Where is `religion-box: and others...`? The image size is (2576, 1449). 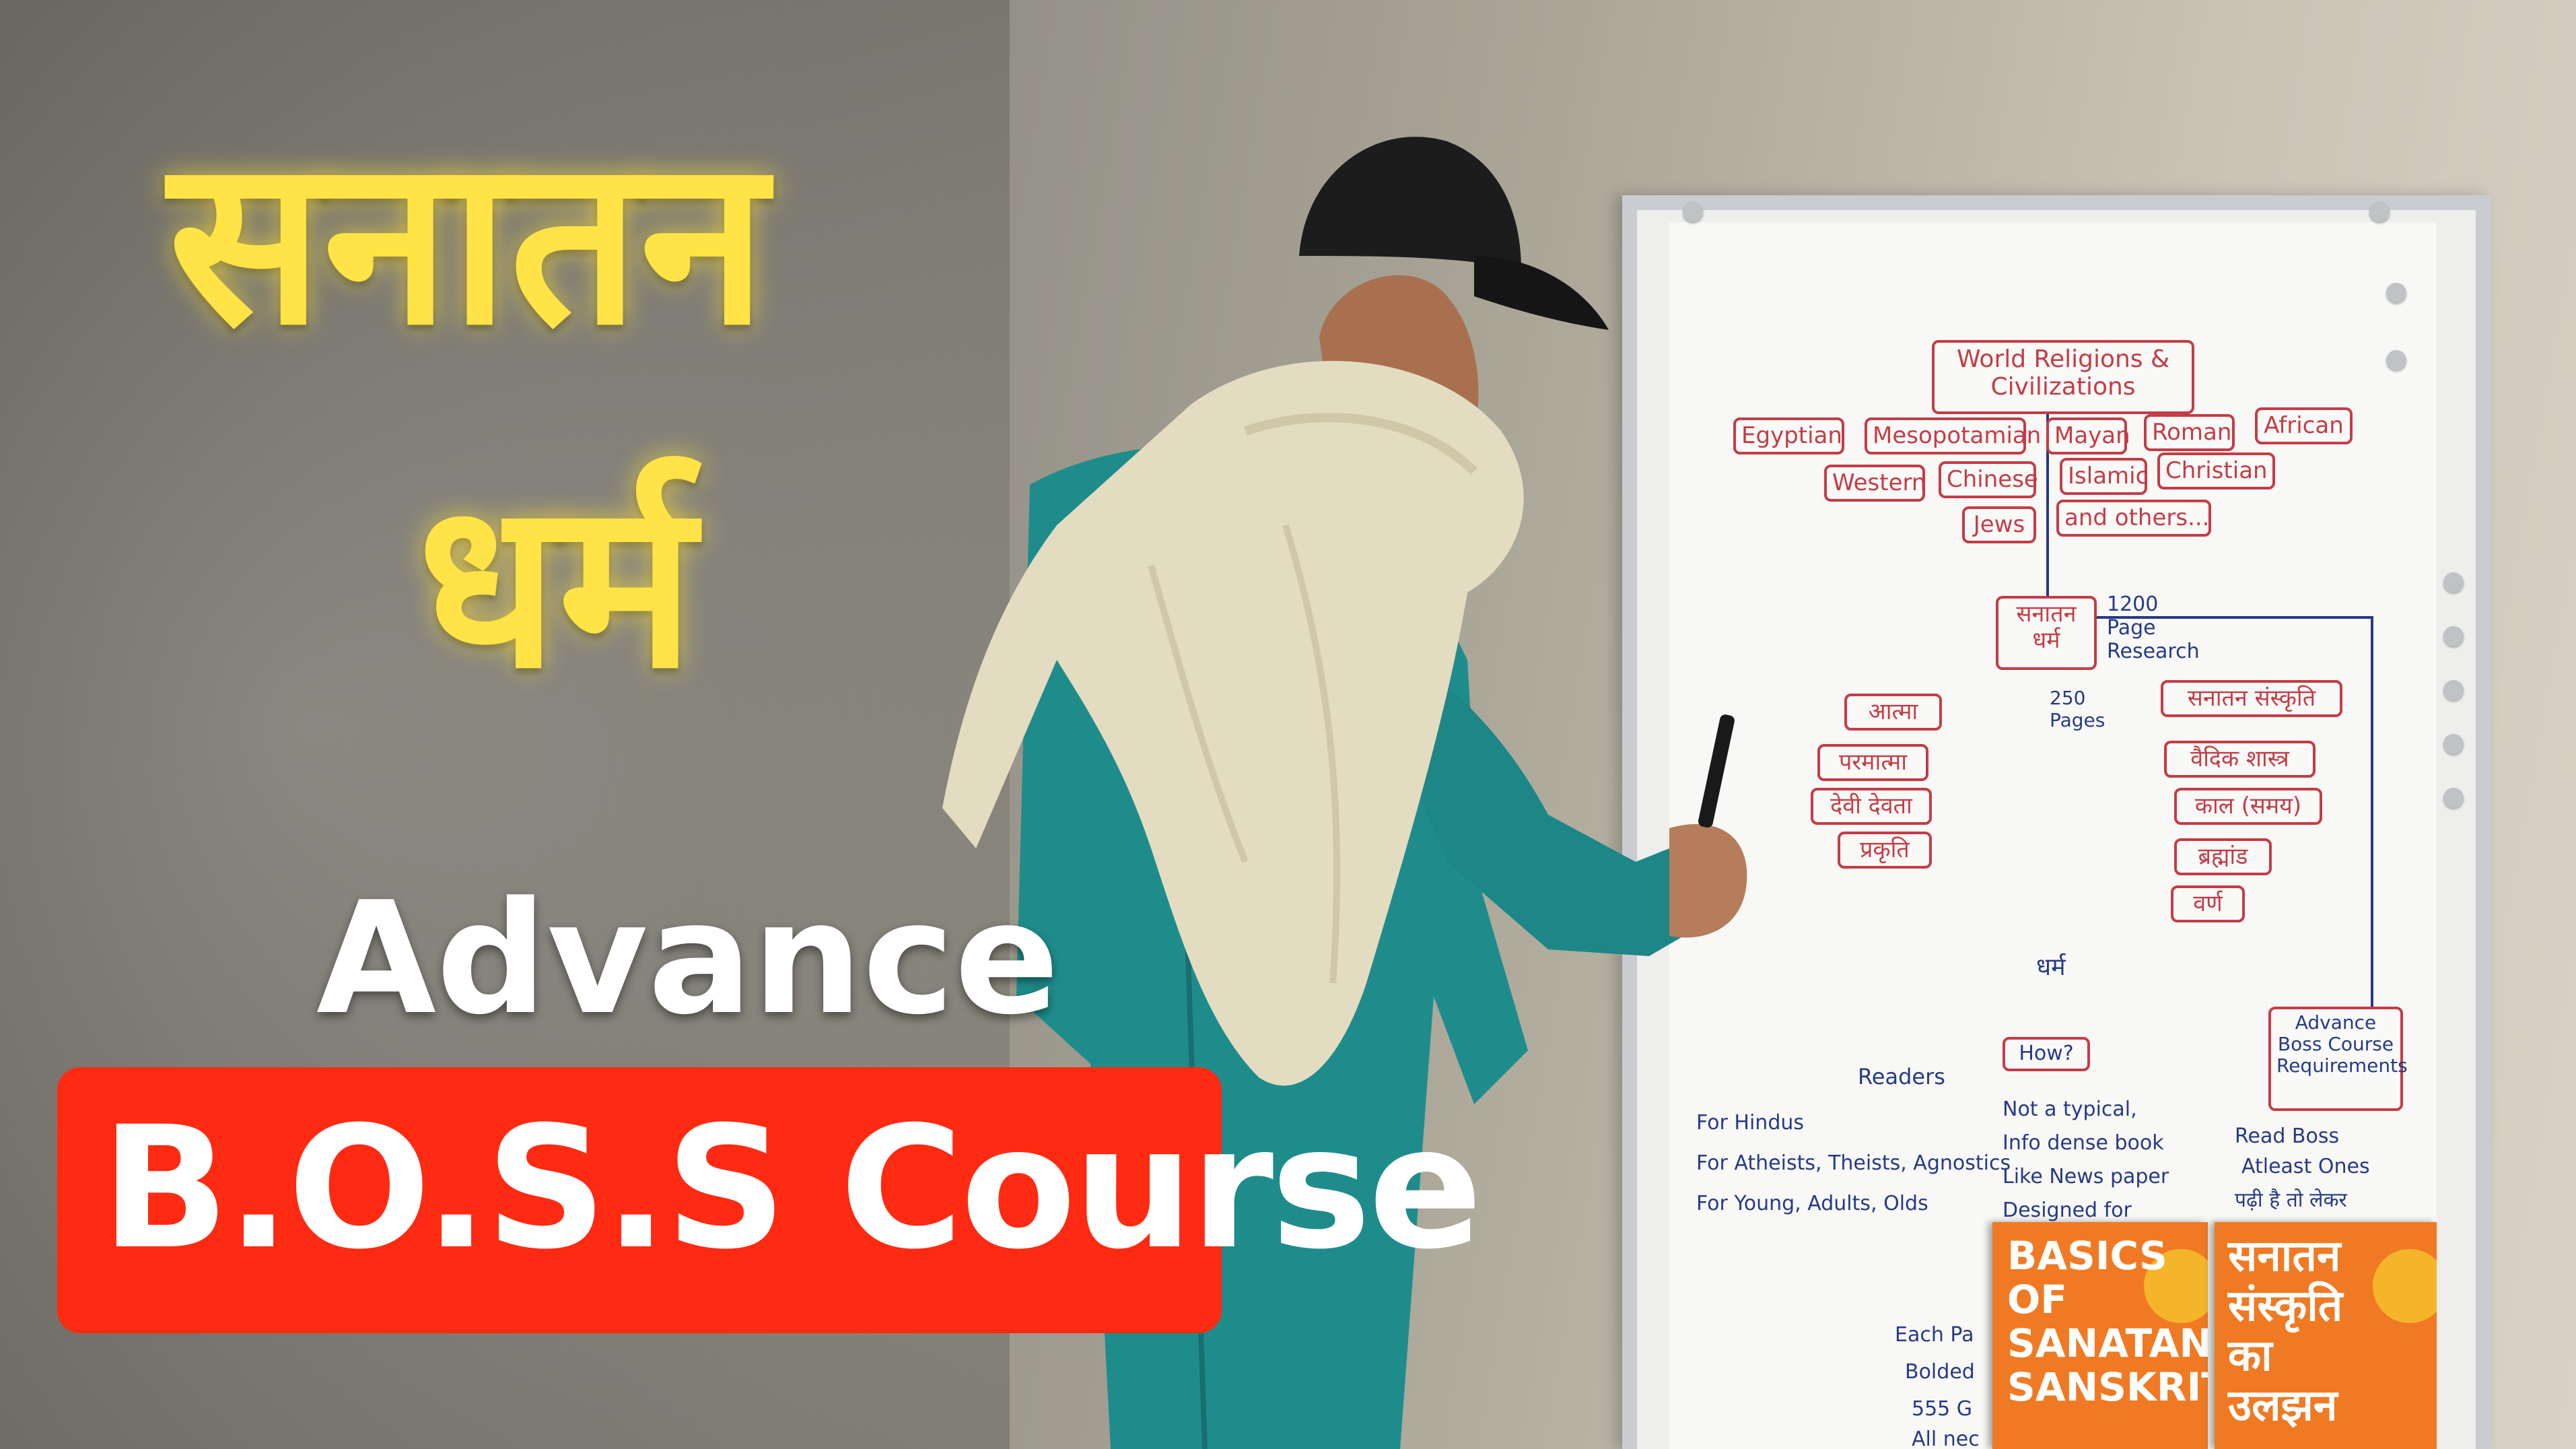 religion-box: and others... is located at coordinates (2133, 518).